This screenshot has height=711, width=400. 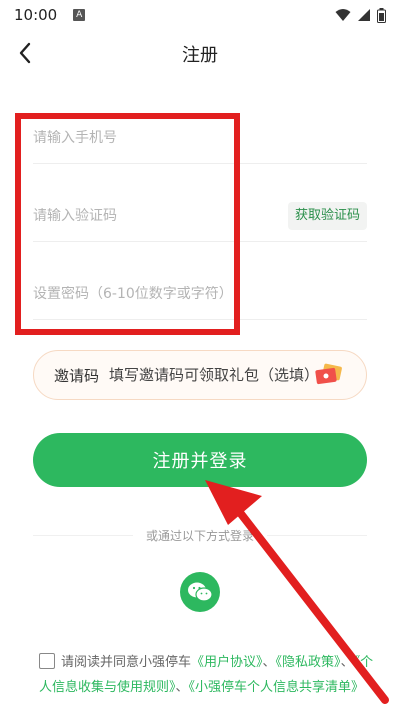 I want to click on wechat-icon, so click(x=200, y=592).